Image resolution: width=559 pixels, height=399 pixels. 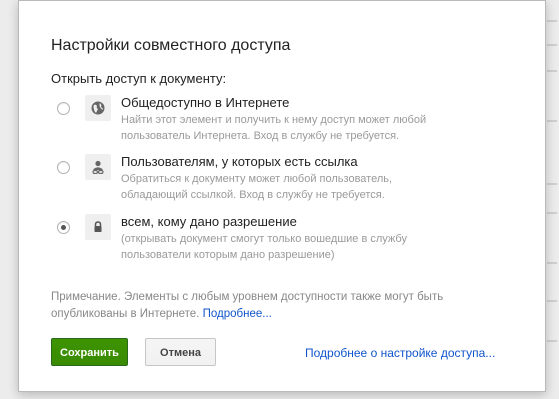 What do you see at coordinates (63, 108) in the screenshot?
I see `radio-public-on-web` at bounding box center [63, 108].